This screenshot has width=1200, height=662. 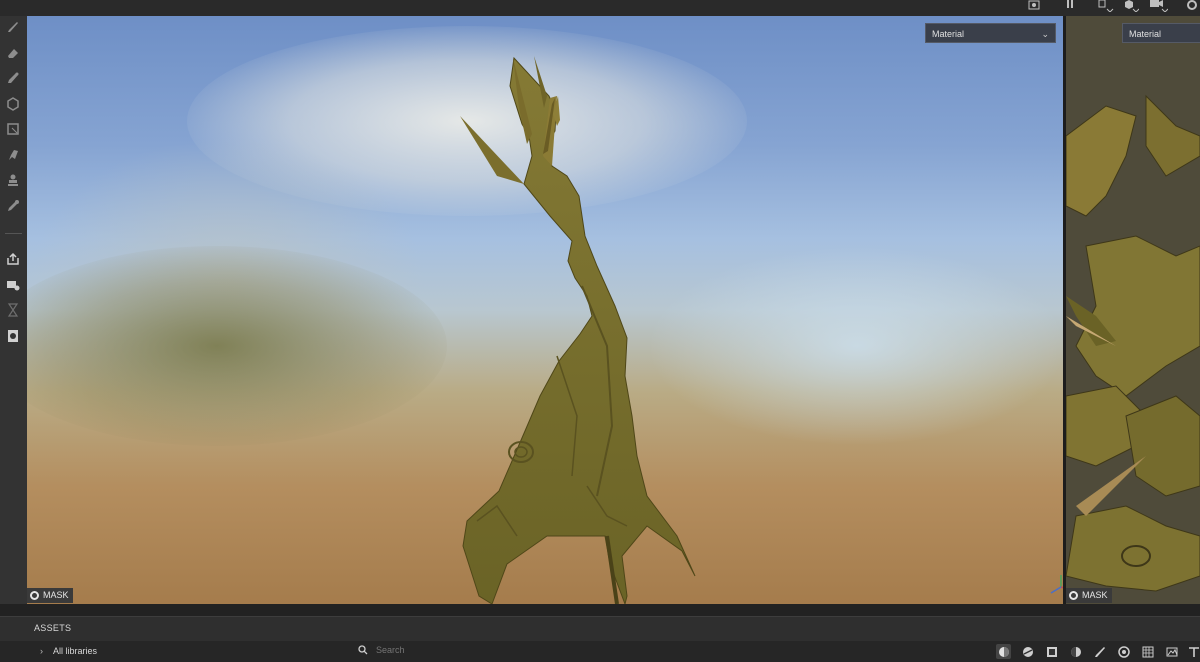 I want to click on uv-islands, so click(x=1133, y=310).